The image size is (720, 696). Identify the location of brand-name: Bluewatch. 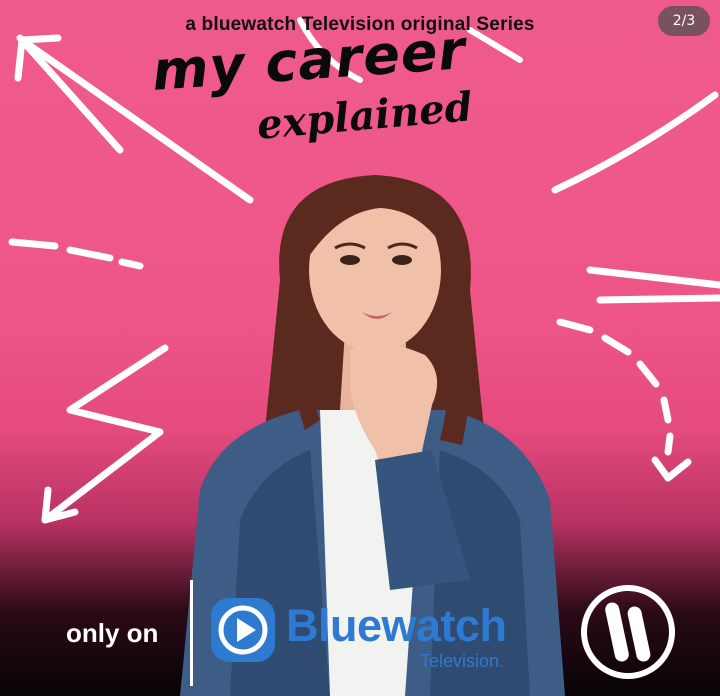
(396, 625).